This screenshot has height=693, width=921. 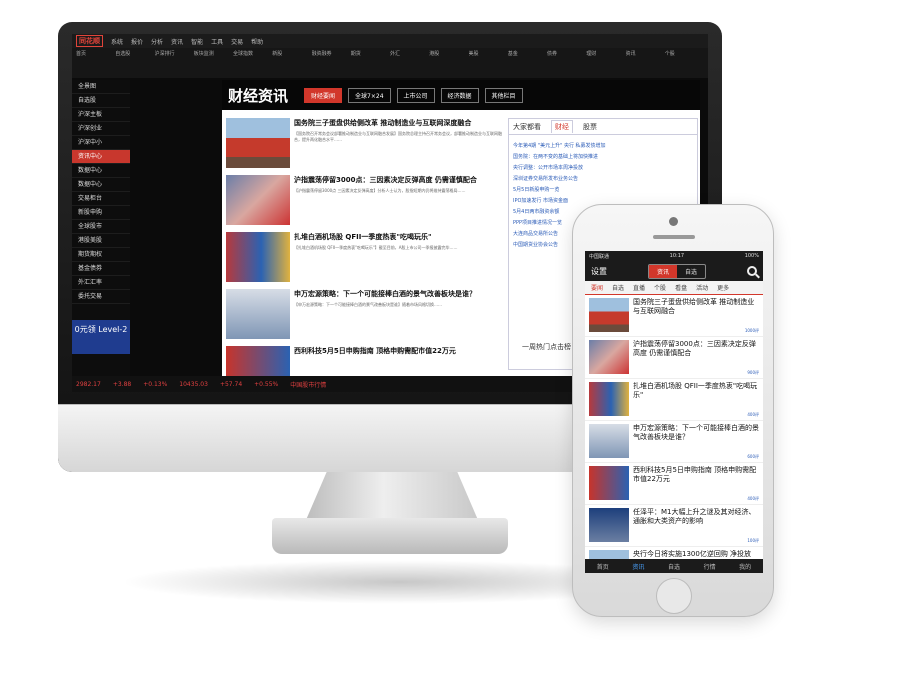 What do you see at coordinates (157, 41) in the screenshot?
I see `menu-item: 分析` at bounding box center [157, 41].